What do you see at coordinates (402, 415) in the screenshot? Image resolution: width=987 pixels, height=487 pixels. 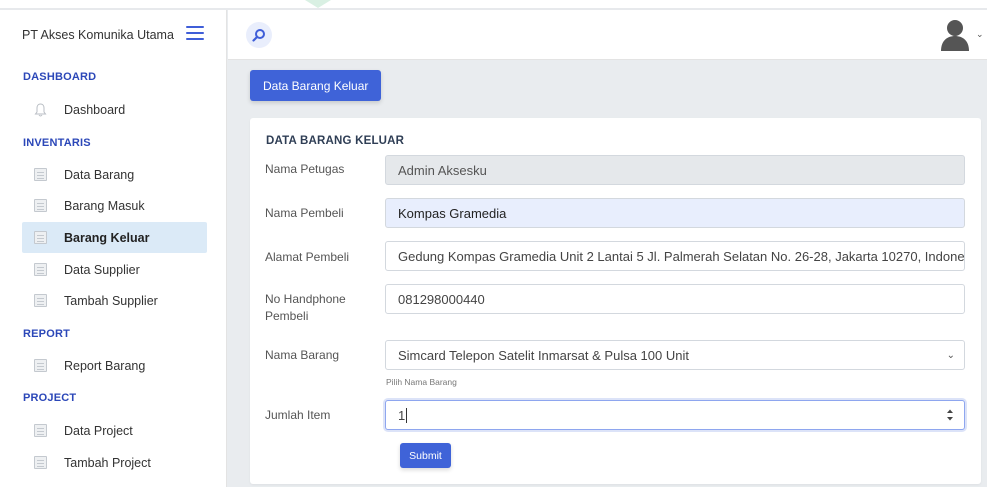 I see `jumlah-item-value: 1` at bounding box center [402, 415].